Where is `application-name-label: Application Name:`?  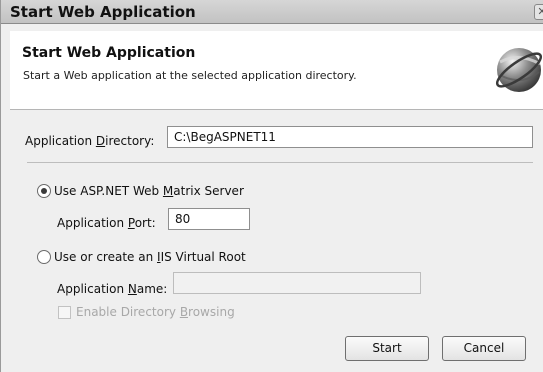
application-name-label: Application Name: is located at coordinates (112, 289).